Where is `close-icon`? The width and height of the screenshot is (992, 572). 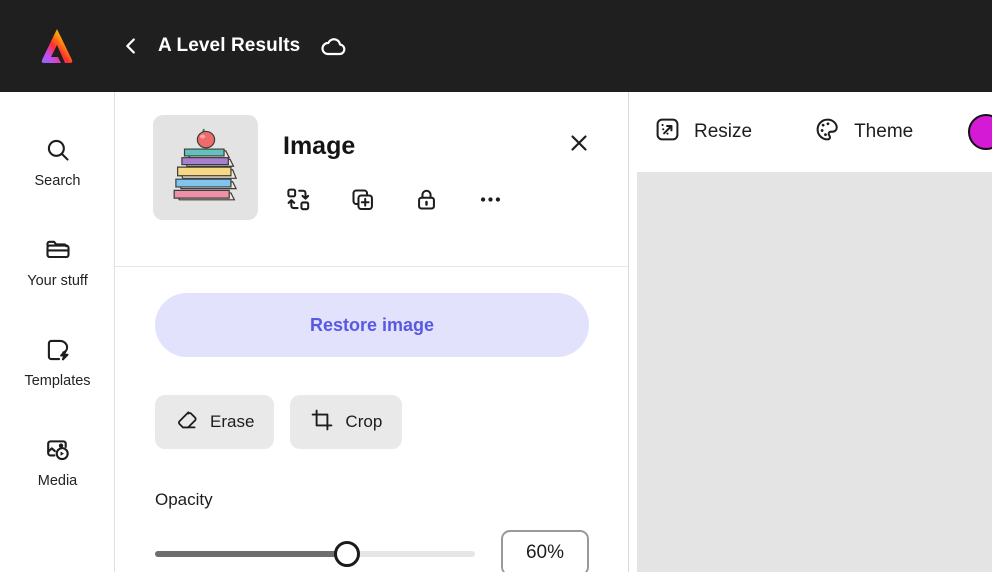 close-icon is located at coordinates (579, 143).